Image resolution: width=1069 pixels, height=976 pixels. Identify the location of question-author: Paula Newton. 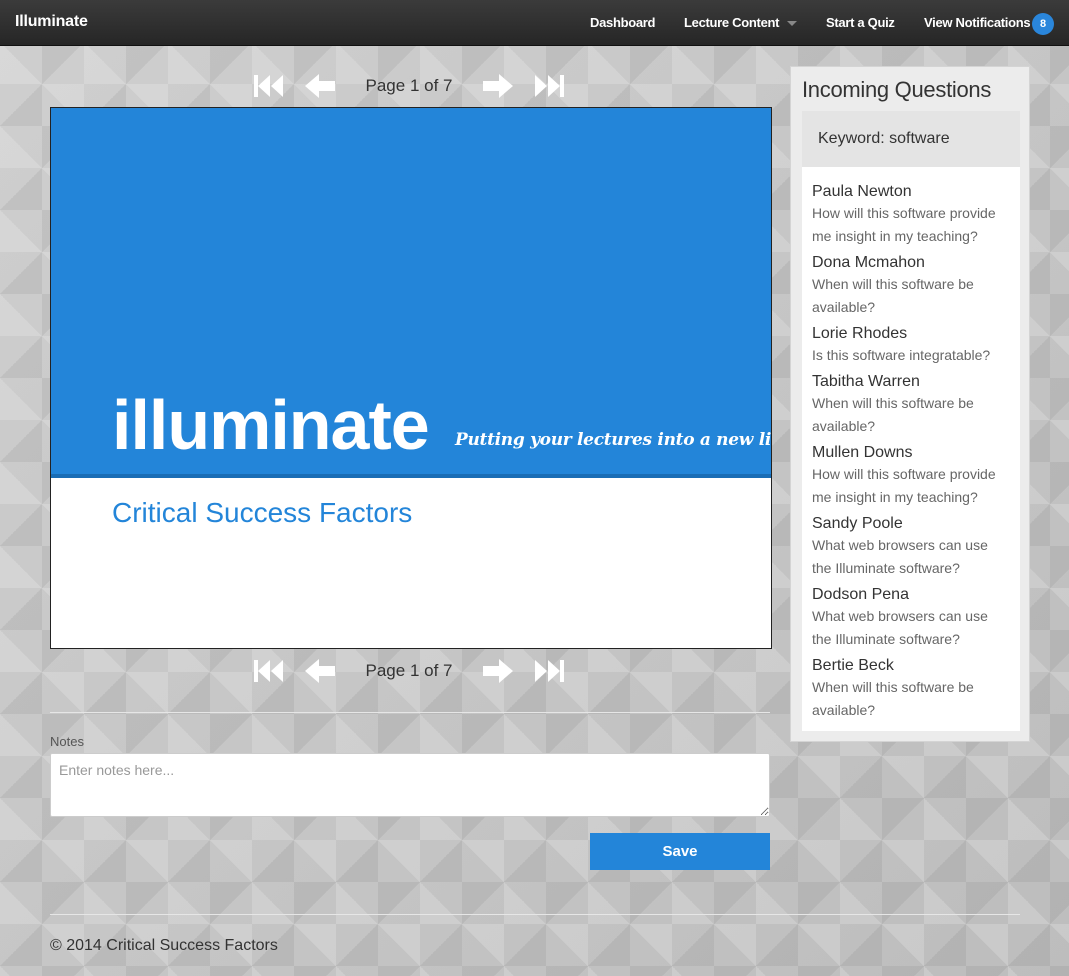
(862, 191).